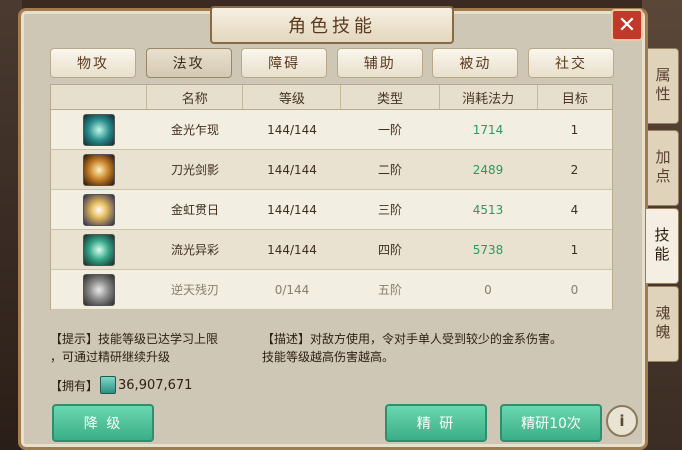 The height and width of the screenshot is (450, 682). I want to click on skill-name: 刀光剑影, so click(194, 170).